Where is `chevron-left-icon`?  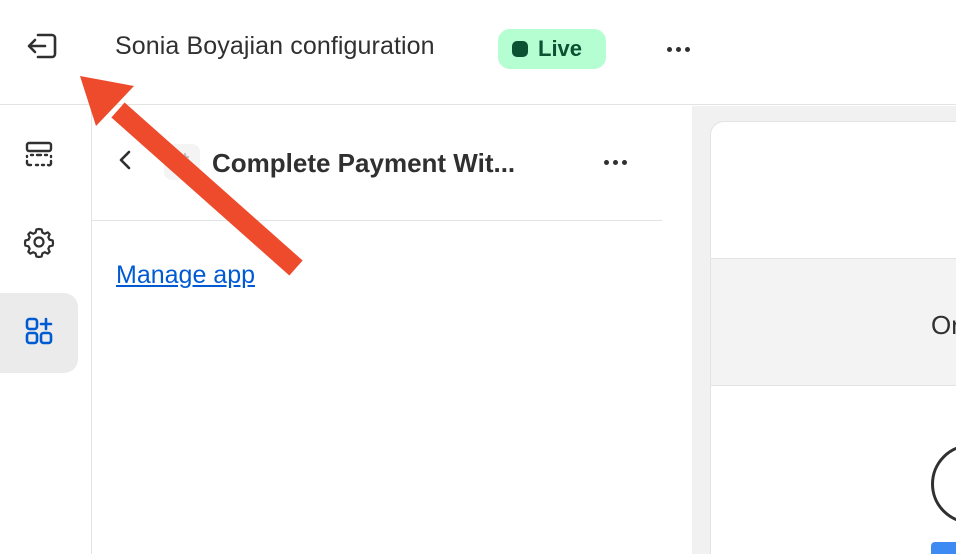 chevron-left-icon is located at coordinates (126, 162).